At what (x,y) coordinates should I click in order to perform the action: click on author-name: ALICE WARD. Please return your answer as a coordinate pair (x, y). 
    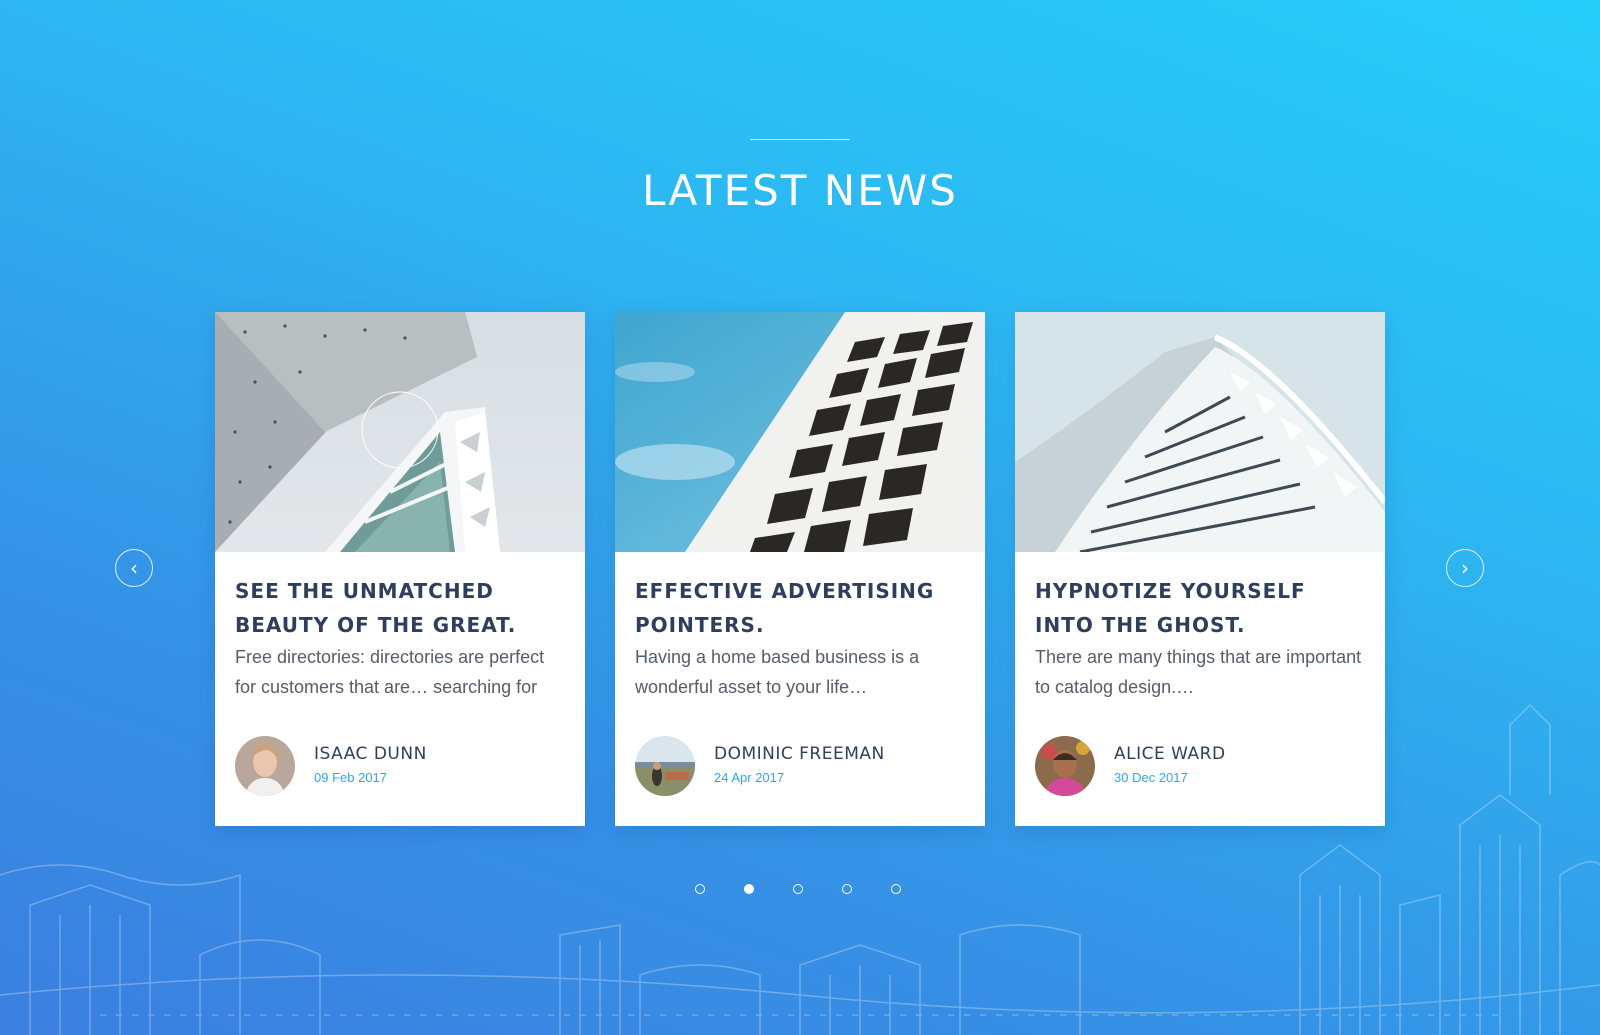
    Looking at the image, I should click on (1170, 754).